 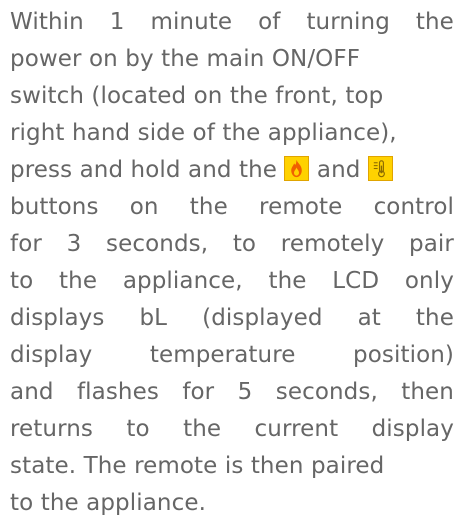 What do you see at coordinates (182, 281) in the screenshot?
I see `word: appliance,` at bounding box center [182, 281].